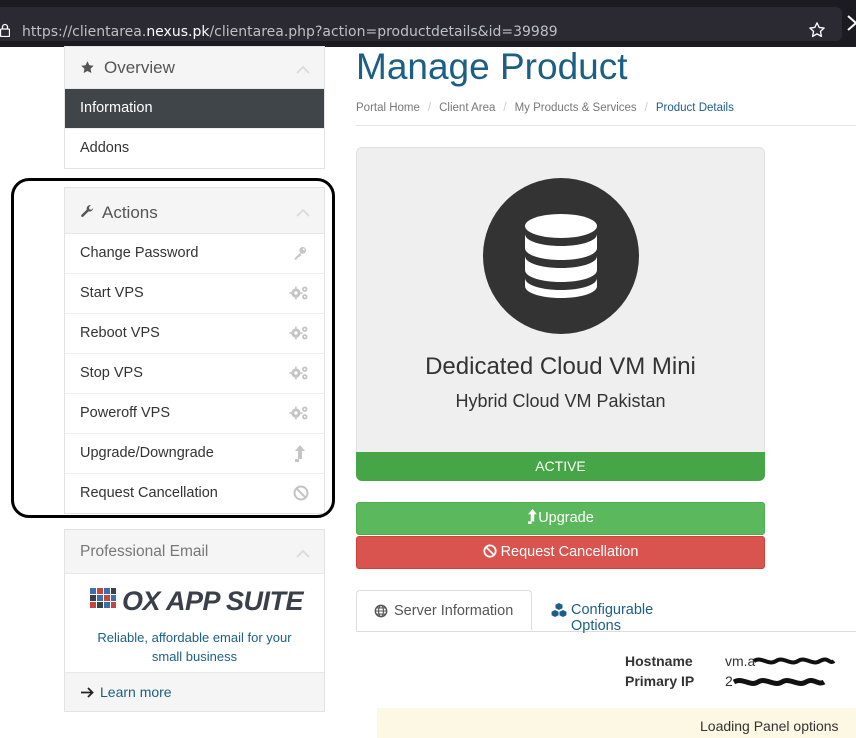 This screenshot has height=738, width=856. What do you see at coordinates (105, 148) in the screenshot?
I see `sidebar-item-label: Addons` at bounding box center [105, 148].